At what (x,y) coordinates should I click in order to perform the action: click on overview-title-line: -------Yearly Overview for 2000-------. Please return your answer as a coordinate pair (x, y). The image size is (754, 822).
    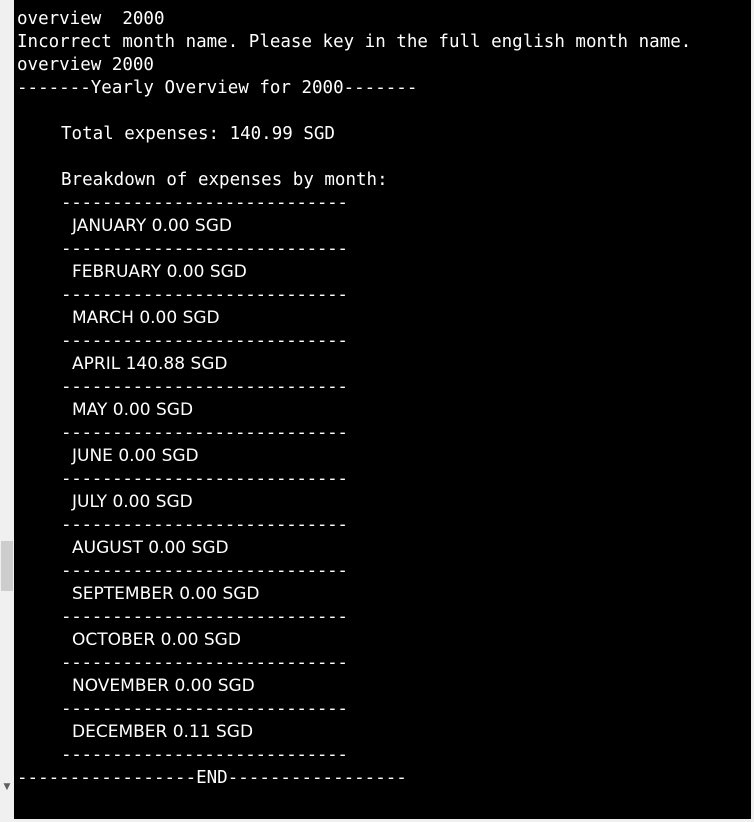
    Looking at the image, I should click on (217, 88).